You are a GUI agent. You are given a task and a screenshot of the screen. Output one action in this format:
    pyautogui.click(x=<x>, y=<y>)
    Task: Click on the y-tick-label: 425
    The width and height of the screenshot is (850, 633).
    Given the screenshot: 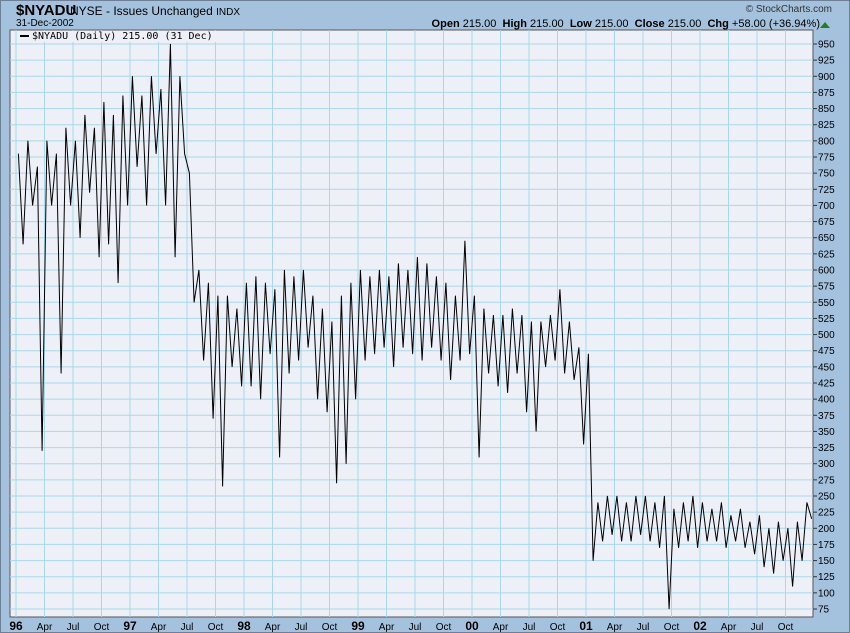 What is the action you would take?
    pyautogui.click(x=826, y=384)
    